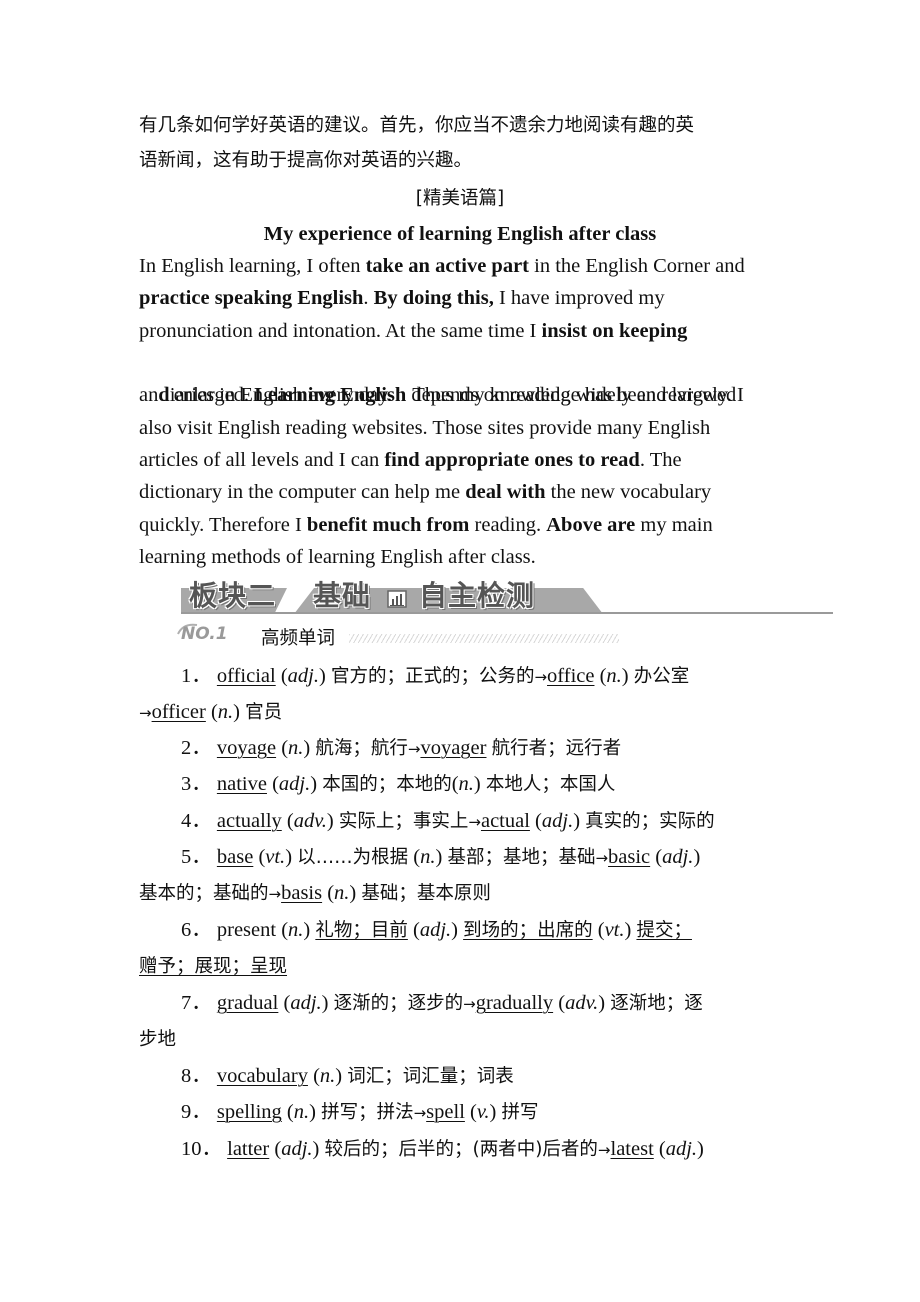 This screenshot has width=920, height=1302. What do you see at coordinates (157, 1039) in the screenshot?
I see `vocab-item-continued: 步地` at bounding box center [157, 1039].